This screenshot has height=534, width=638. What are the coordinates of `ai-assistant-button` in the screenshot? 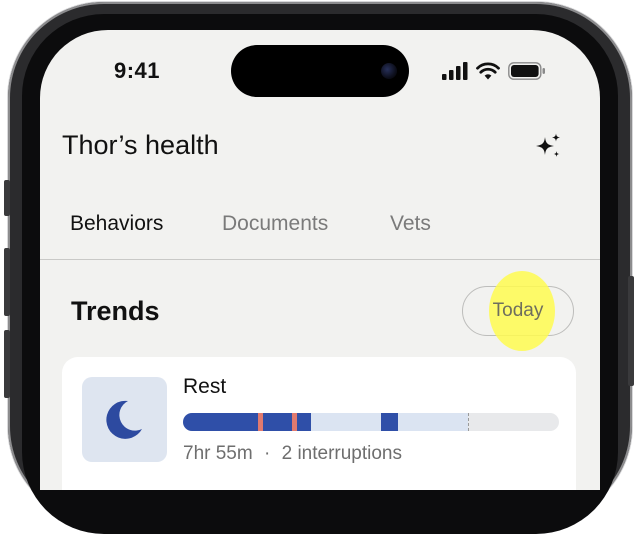 It's located at (549, 147).